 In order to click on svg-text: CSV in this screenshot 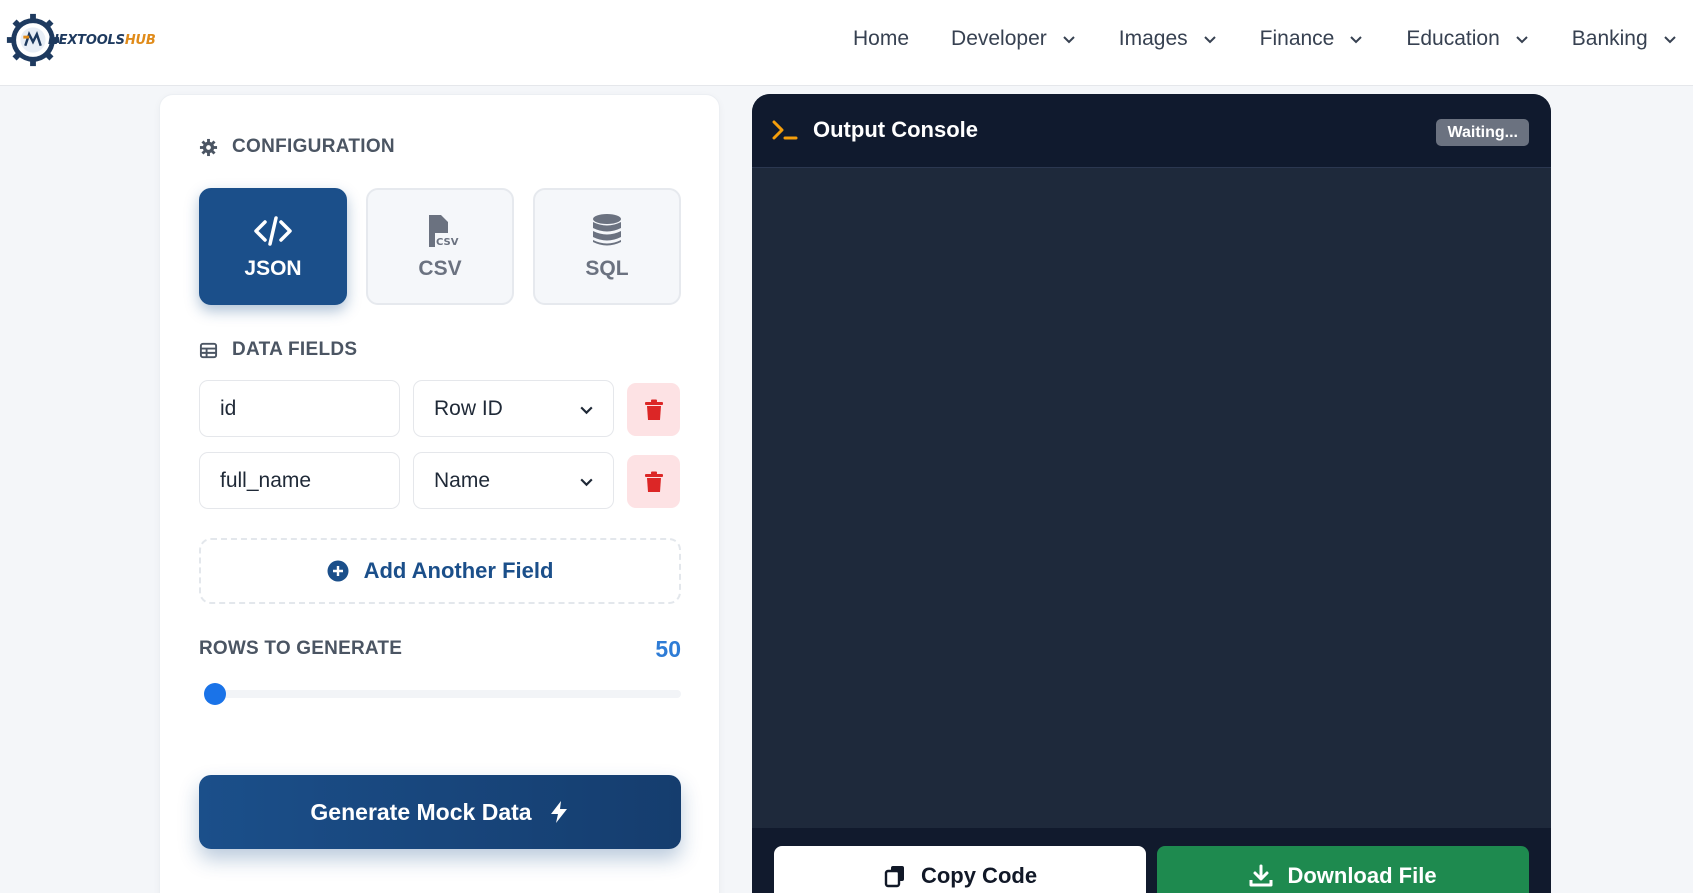, I will do `click(447, 242)`.